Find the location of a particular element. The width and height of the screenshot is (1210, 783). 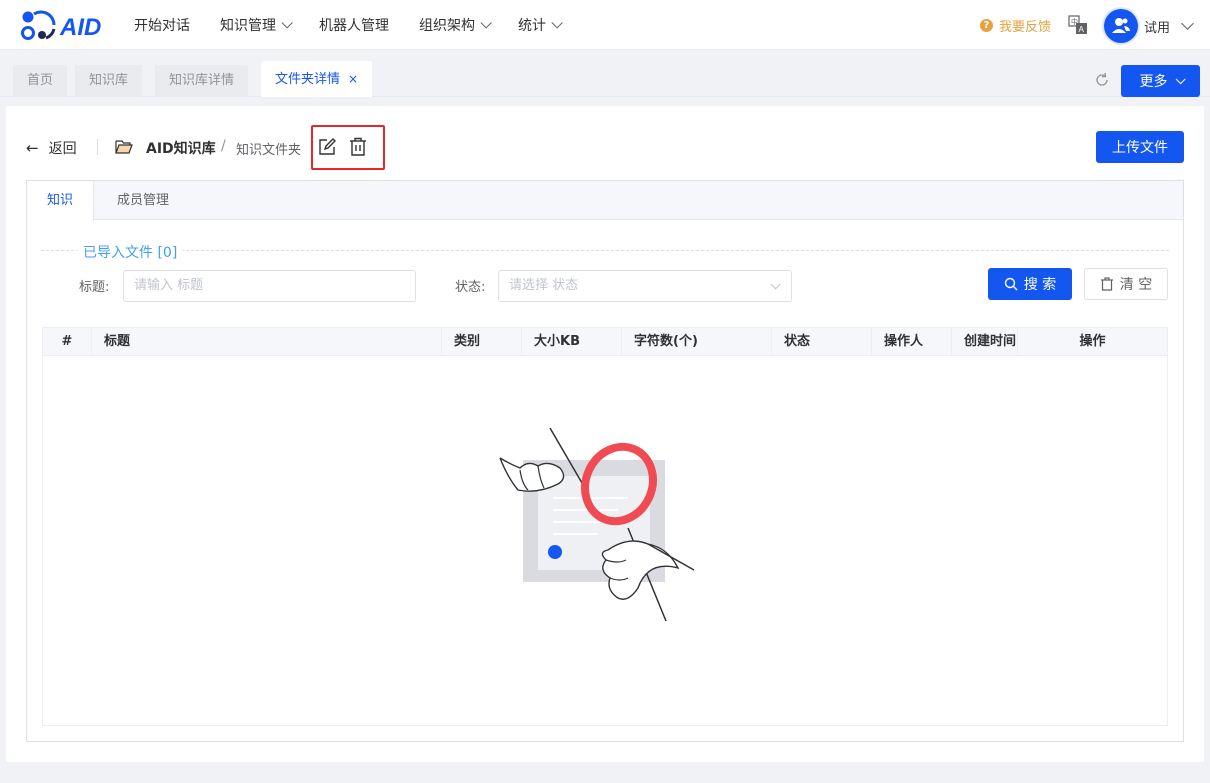

question-icon: ? is located at coordinates (986, 25).